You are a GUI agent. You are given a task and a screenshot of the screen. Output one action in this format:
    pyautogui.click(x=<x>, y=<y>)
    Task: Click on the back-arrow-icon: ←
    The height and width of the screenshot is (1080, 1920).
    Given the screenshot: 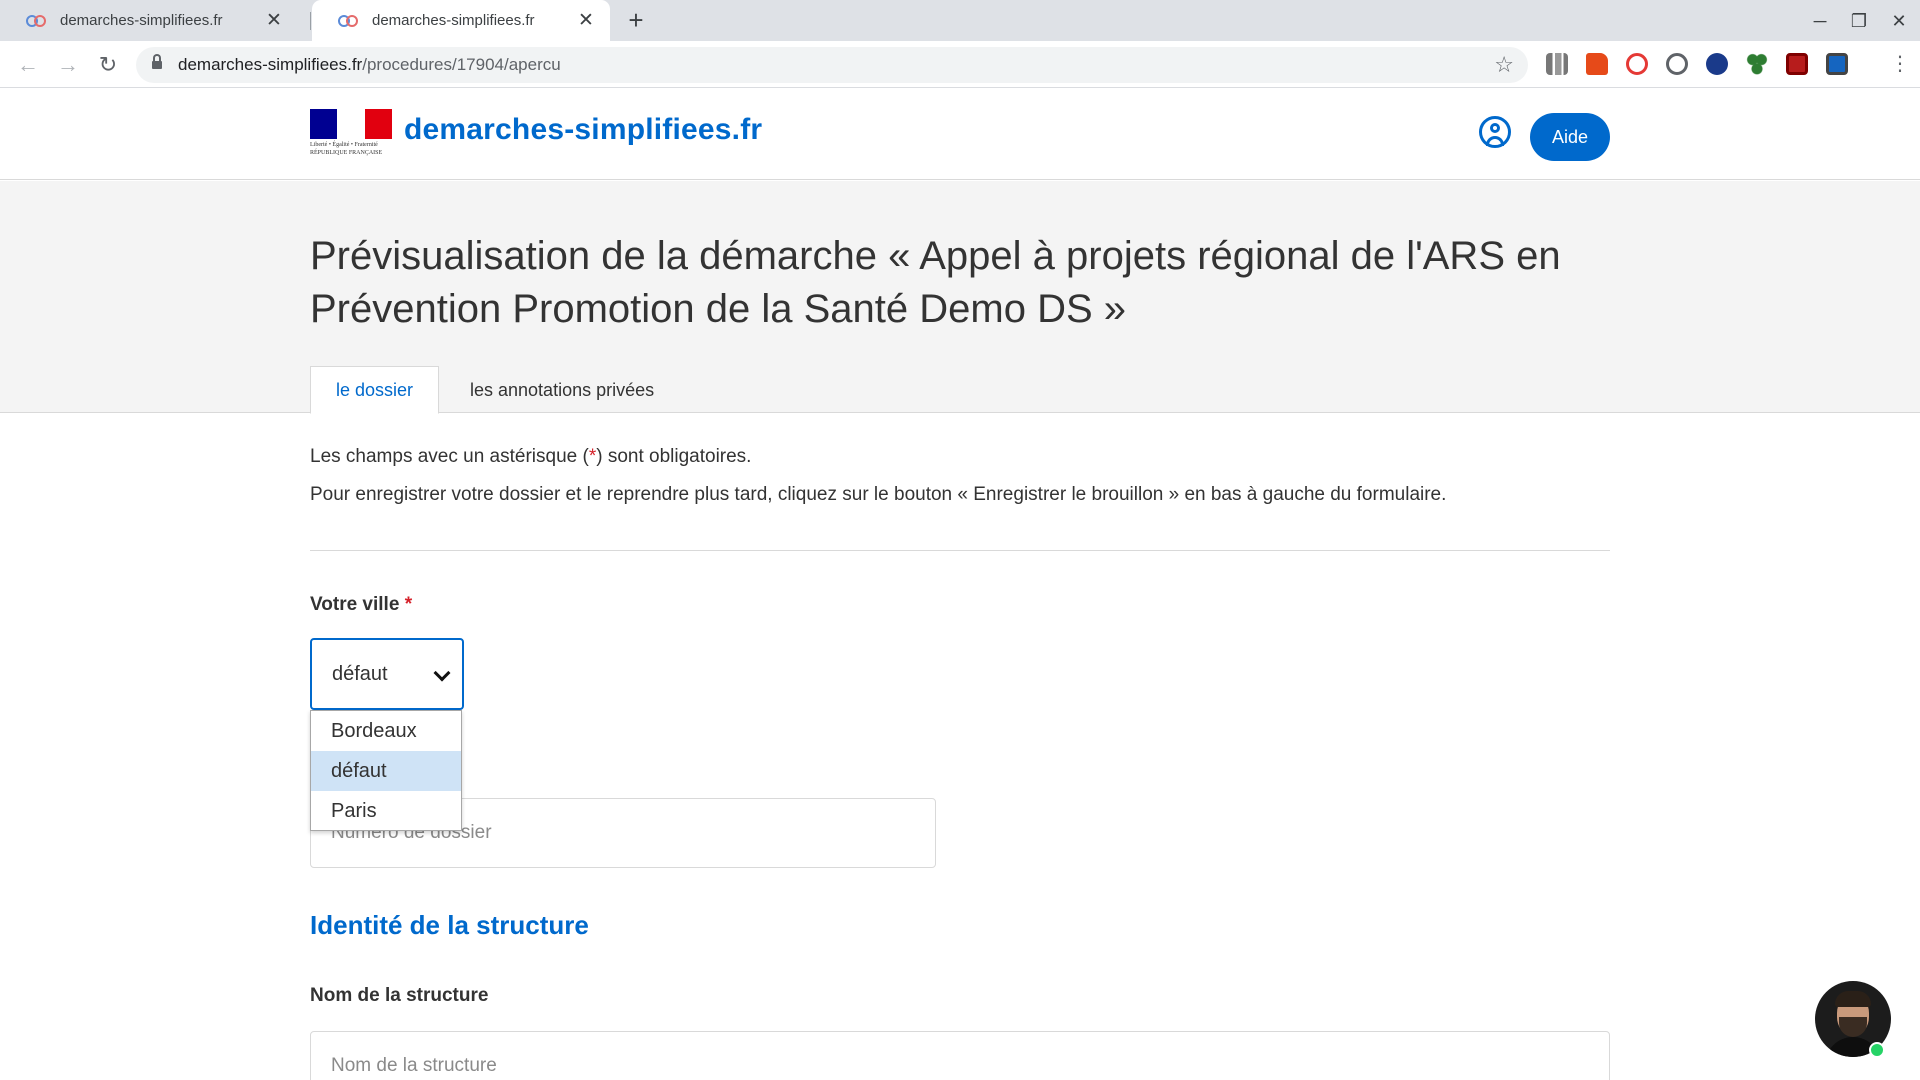 What is the action you would take?
    pyautogui.click(x=28, y=65)
    